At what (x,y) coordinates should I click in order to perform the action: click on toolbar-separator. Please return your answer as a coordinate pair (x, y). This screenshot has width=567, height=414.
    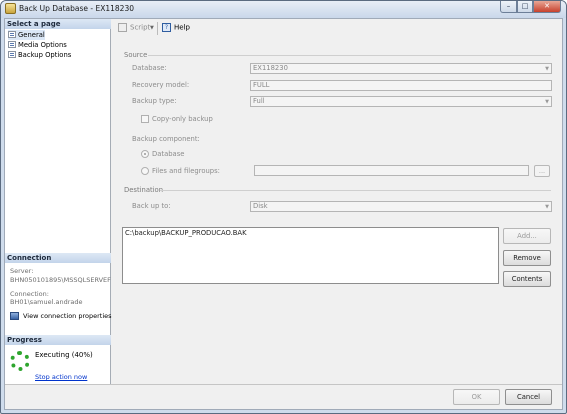
    Looking at the image, I should click on (157, 28).